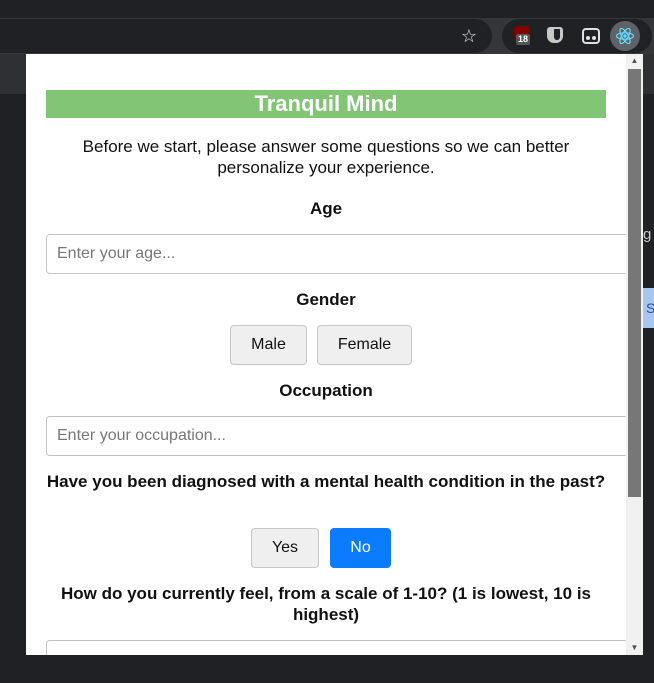  Describe the element at coordinates (634, 61) in the screenshot. I see `scroll-up-icon: ▲` at that location.